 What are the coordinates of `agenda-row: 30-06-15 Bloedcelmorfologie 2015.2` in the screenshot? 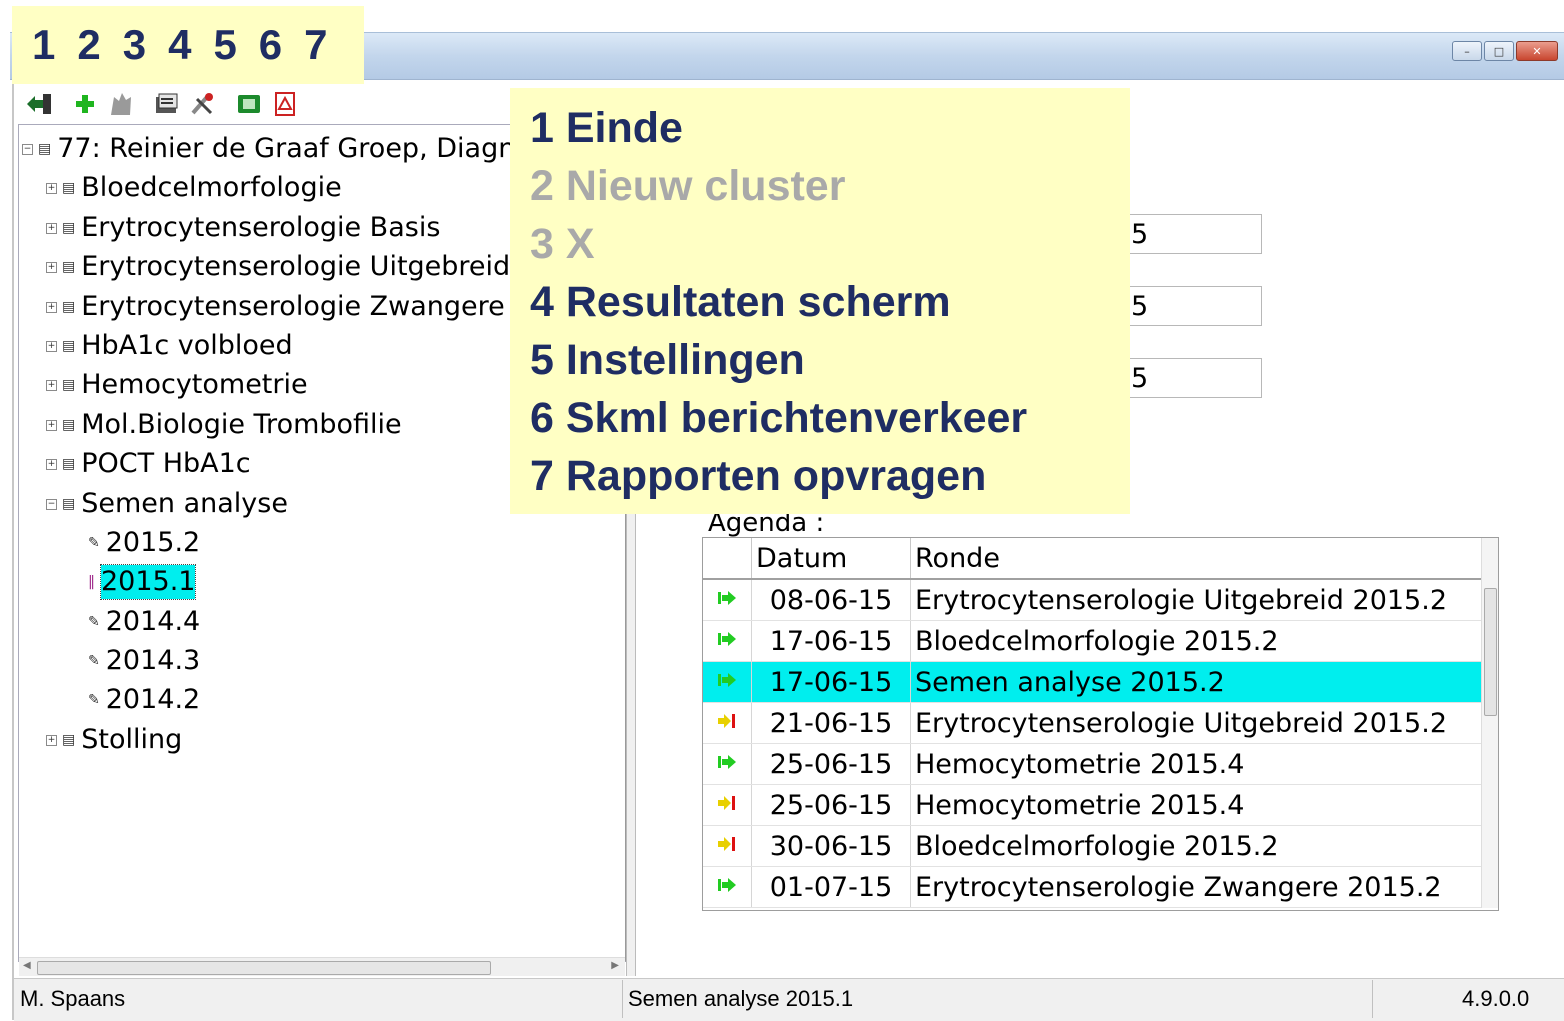 It's located at (1093, 846).